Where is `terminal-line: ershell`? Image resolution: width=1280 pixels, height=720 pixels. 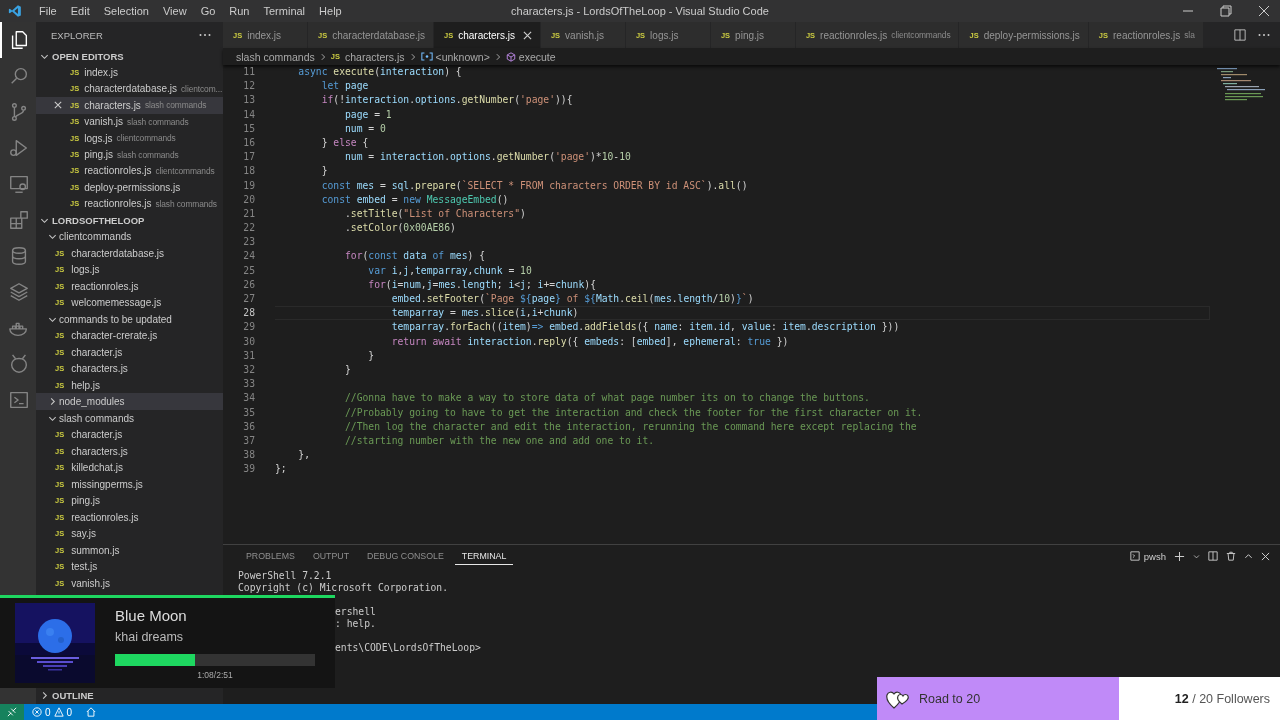 terminal-line: ershell is located at coordinates (355, 612).